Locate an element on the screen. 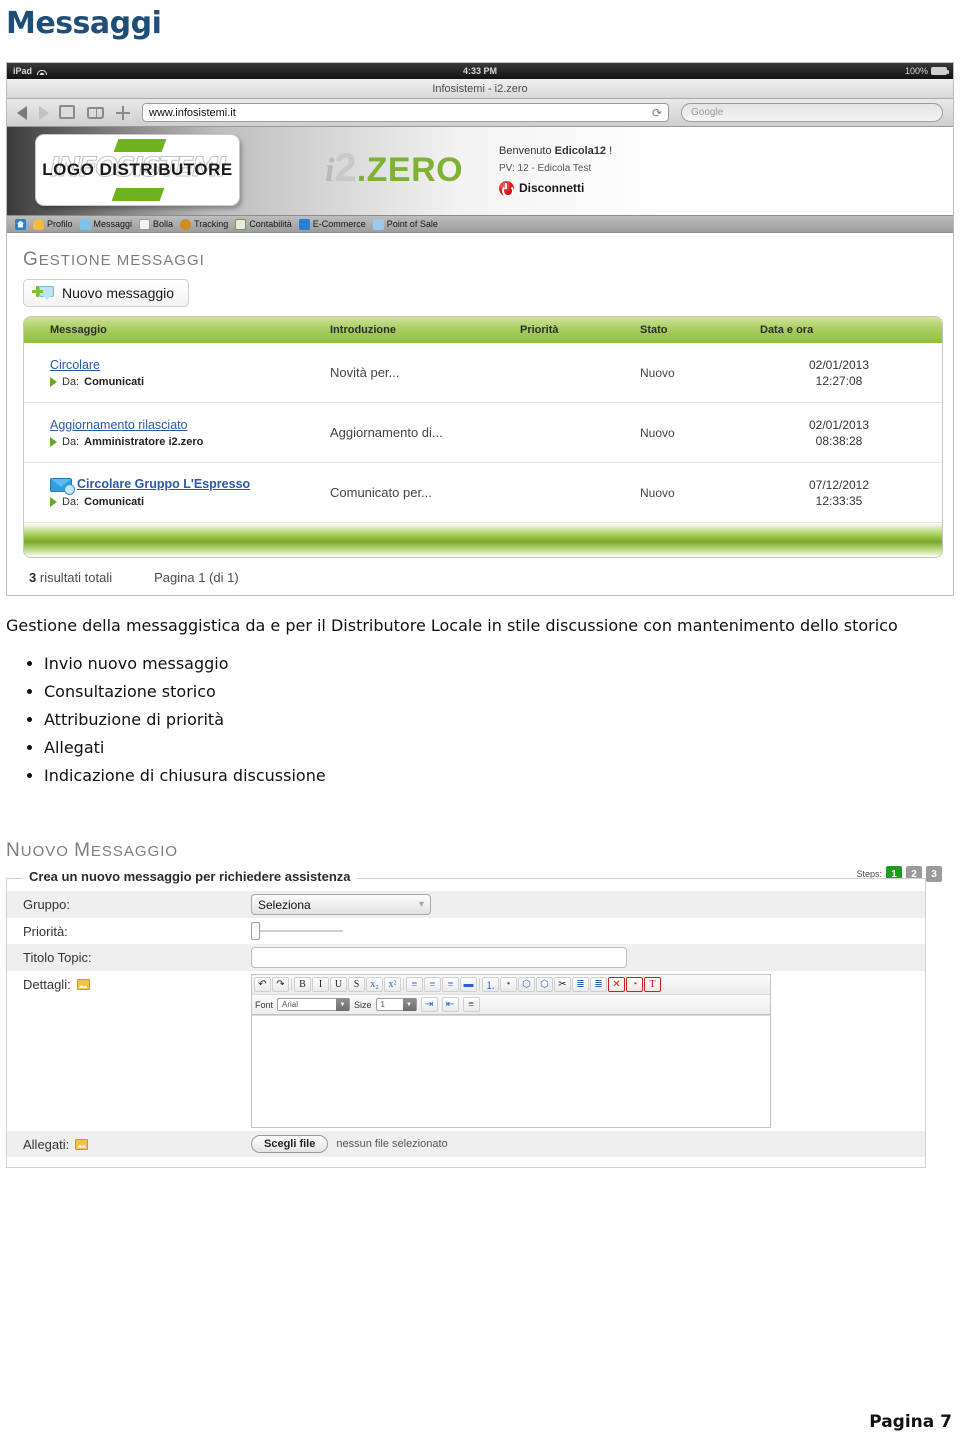 The image size is (960, 1438). forward-icon is located at coordinates (44, 112).